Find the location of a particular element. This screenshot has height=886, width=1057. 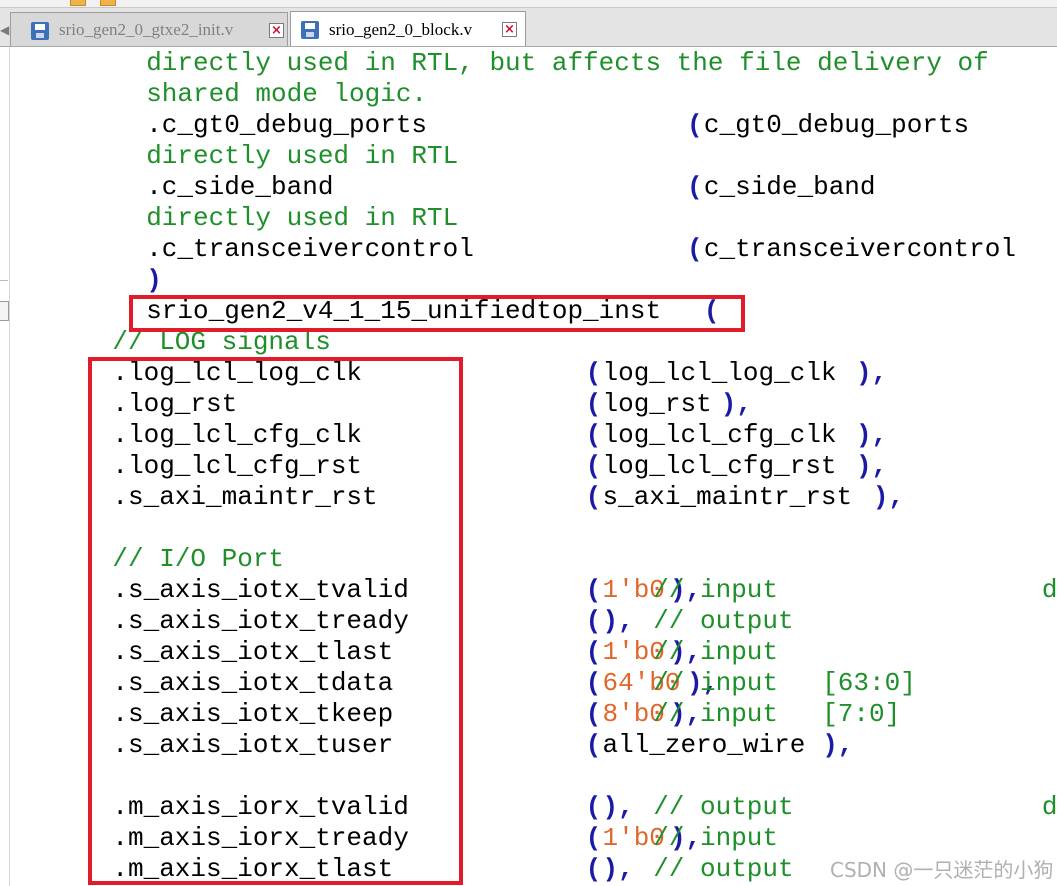

port-name: .c_gt0_debug_ports is located at coordinates (287, 125).